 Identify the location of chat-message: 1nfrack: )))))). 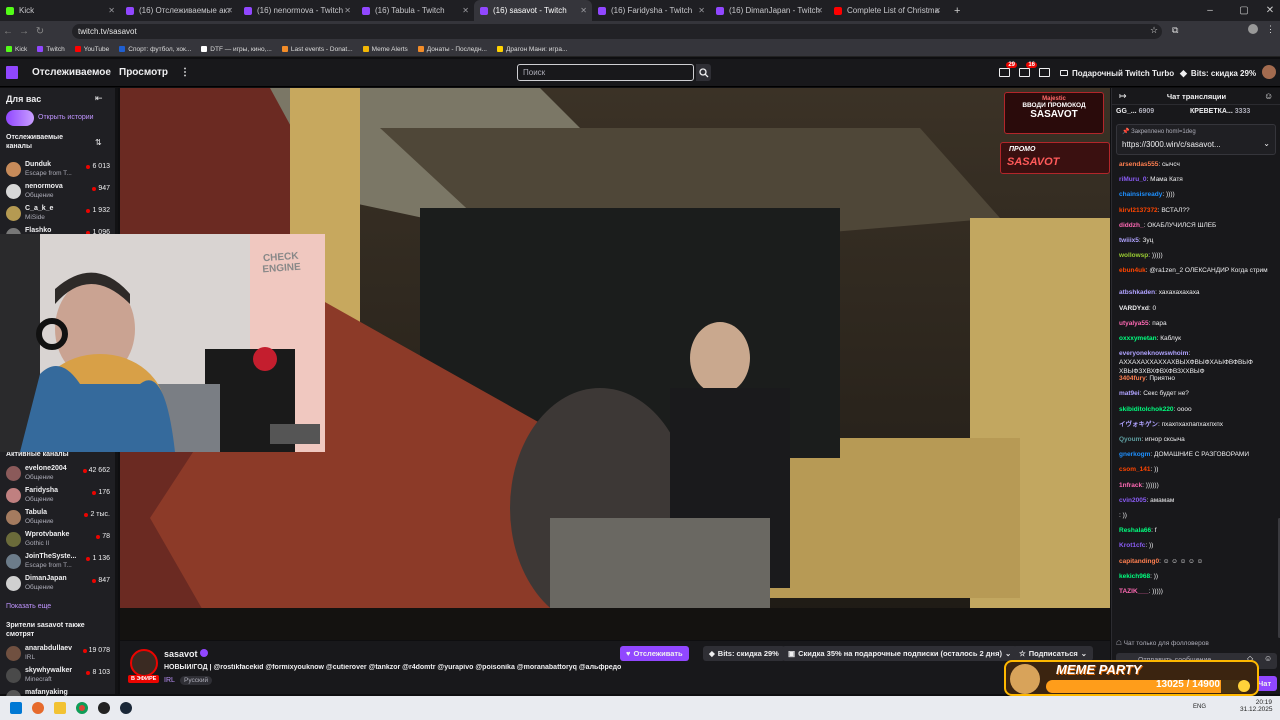
(1198, 485).